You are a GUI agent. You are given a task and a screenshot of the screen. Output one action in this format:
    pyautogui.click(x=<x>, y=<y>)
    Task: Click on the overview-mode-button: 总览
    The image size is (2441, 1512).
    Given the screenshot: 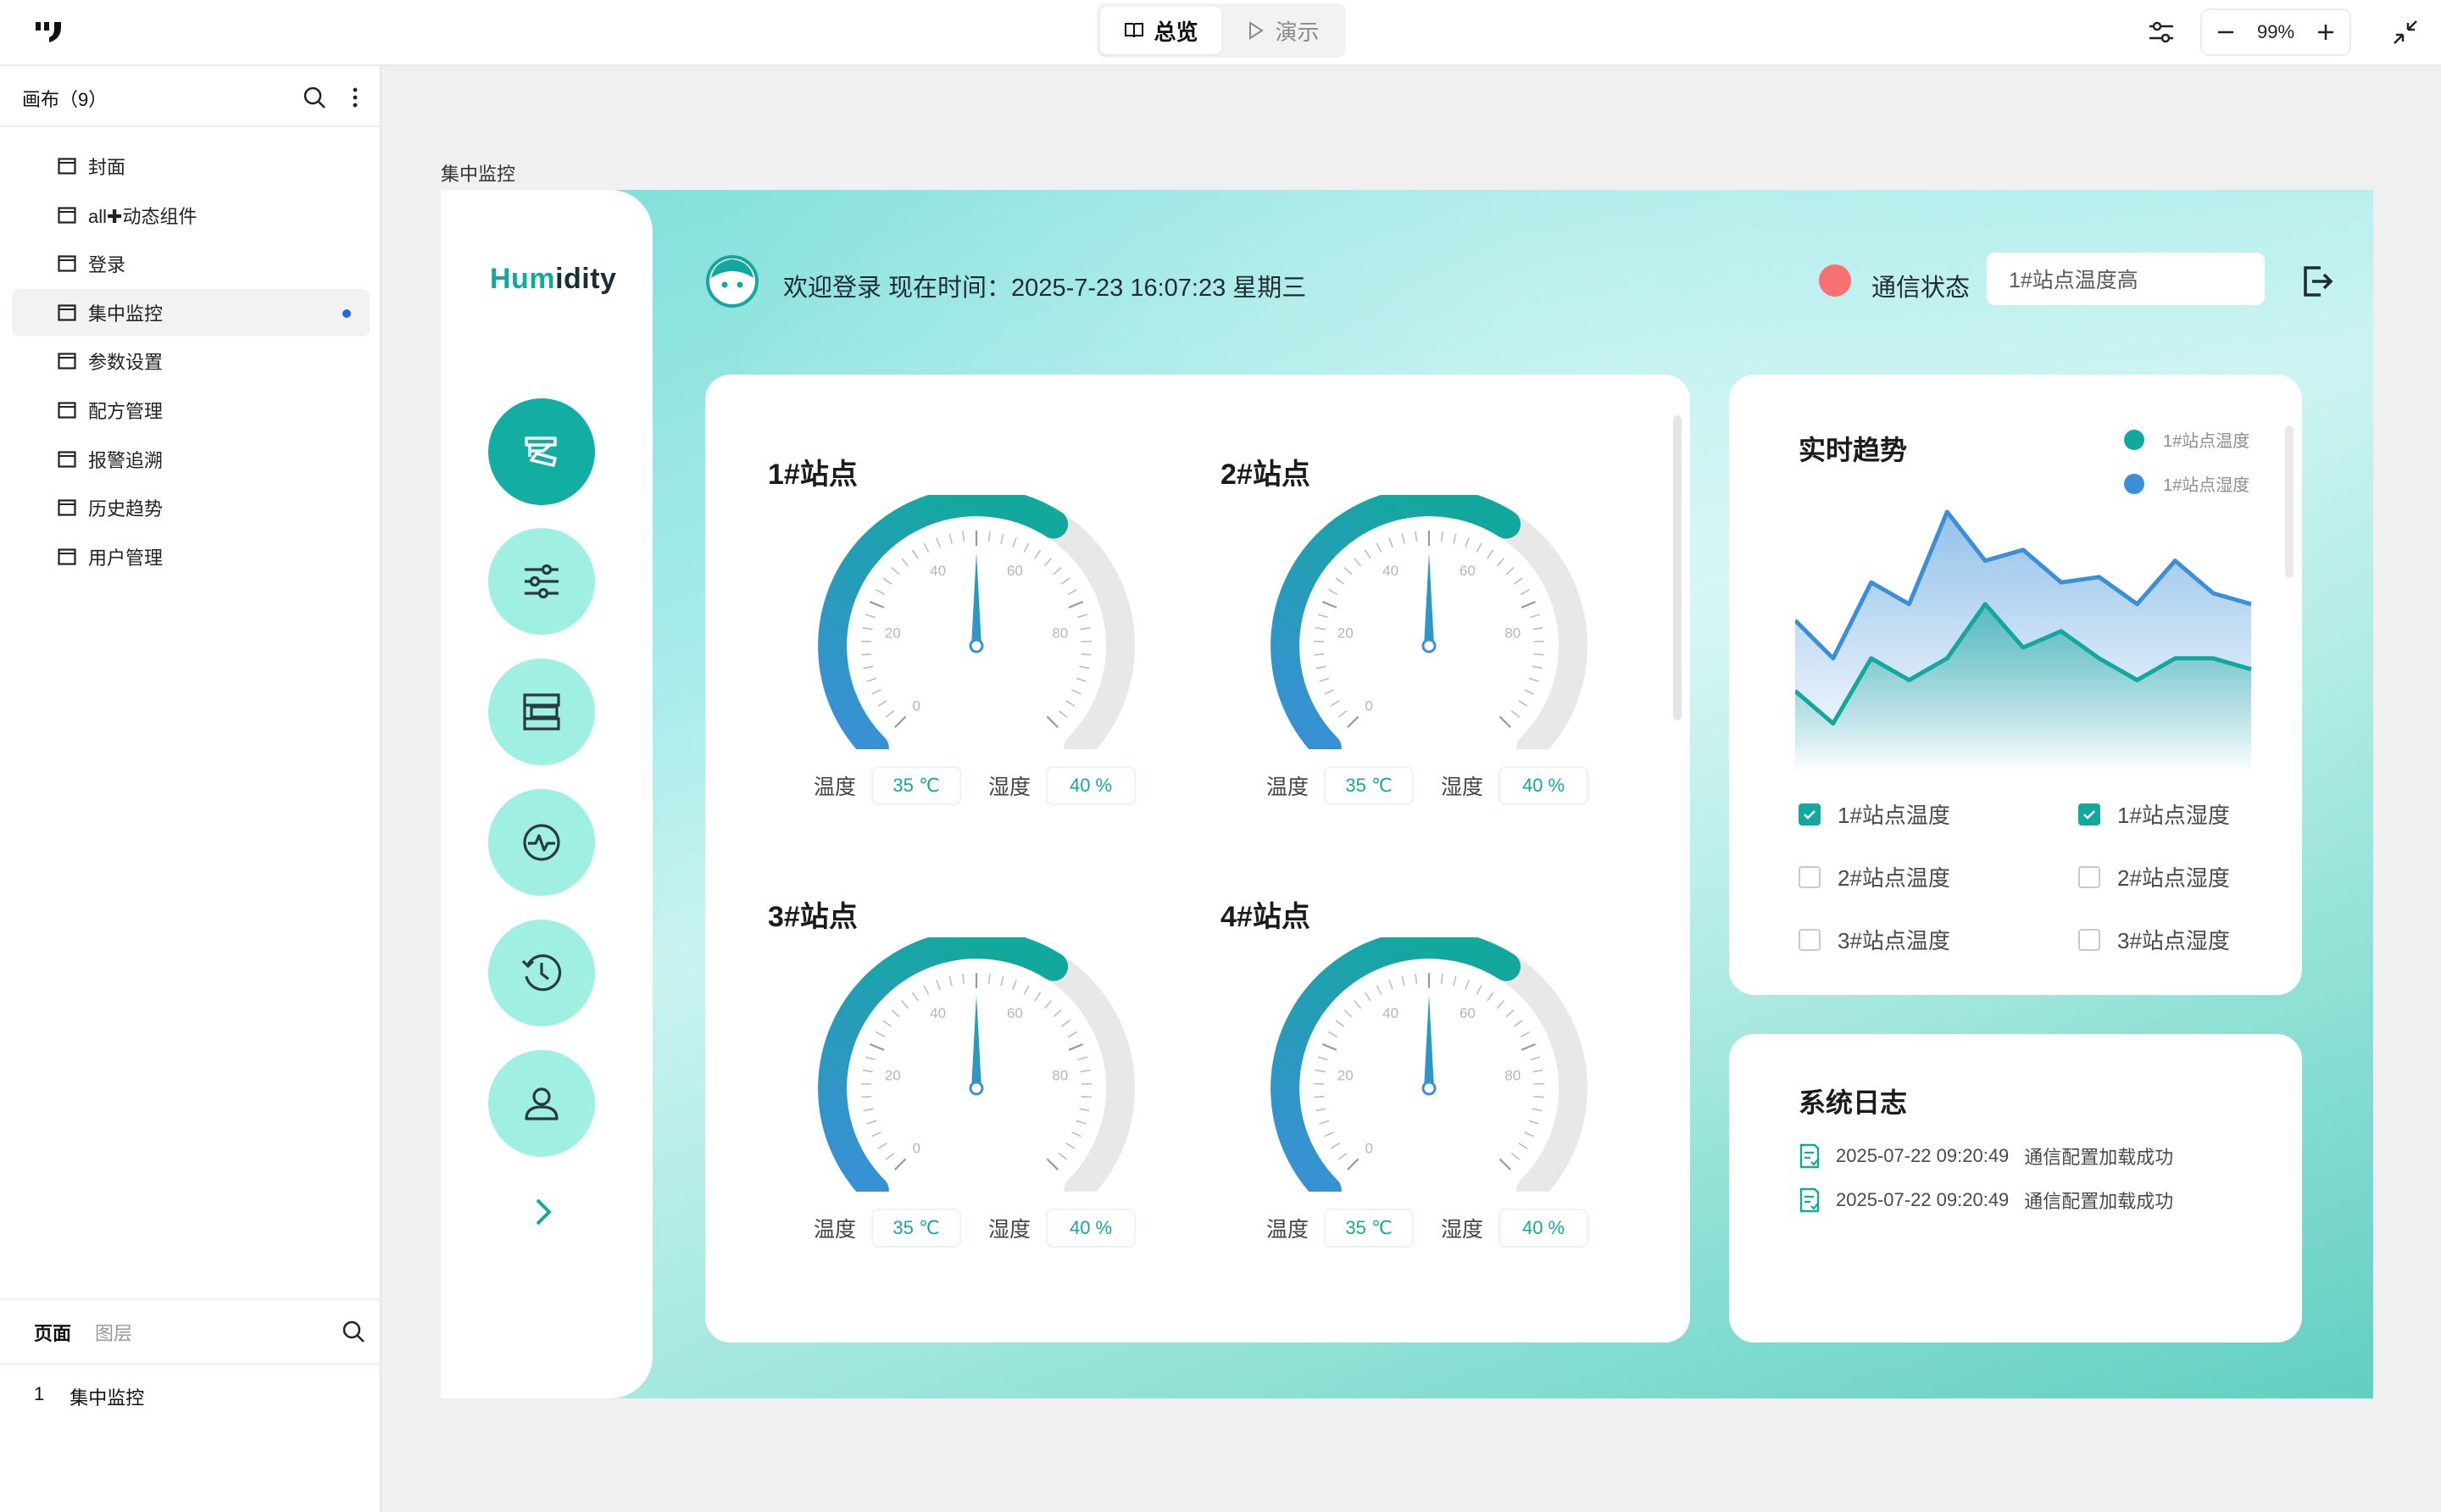 What is the action you would take?
    pyautogui.click(x=1161, y=30)
    